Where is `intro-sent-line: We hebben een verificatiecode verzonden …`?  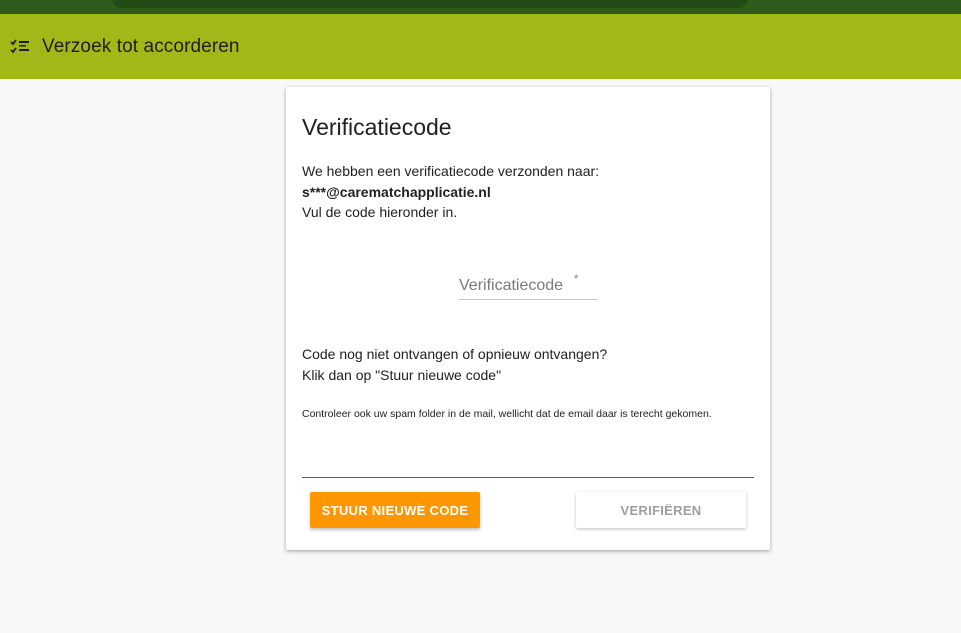 intro-sent-line: We hebben een verificatiecode verzonden … is located at coordinates (451, 171).